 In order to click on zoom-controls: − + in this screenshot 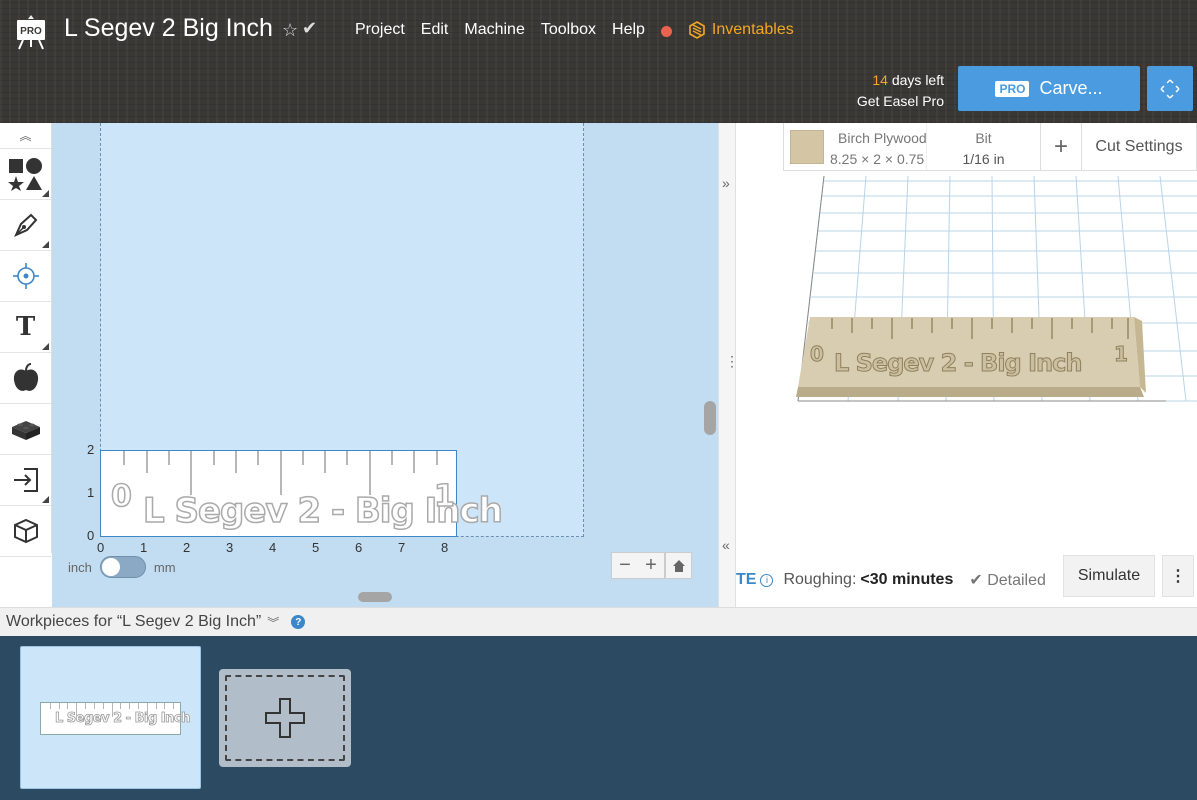, I will do `click(638, 565)`.